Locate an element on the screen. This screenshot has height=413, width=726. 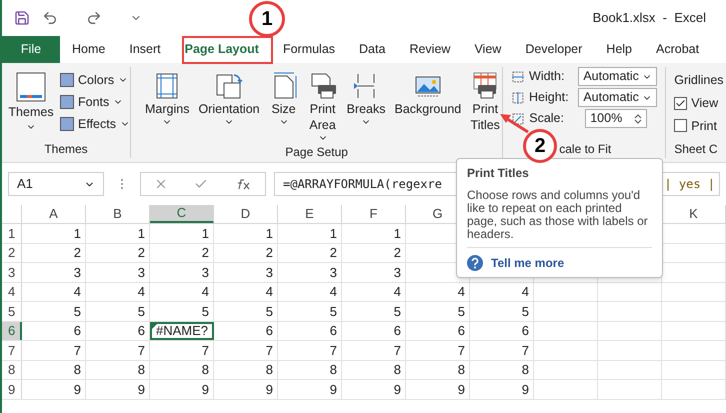
group-heading: Gridlines is located at coordinates (699, 80).